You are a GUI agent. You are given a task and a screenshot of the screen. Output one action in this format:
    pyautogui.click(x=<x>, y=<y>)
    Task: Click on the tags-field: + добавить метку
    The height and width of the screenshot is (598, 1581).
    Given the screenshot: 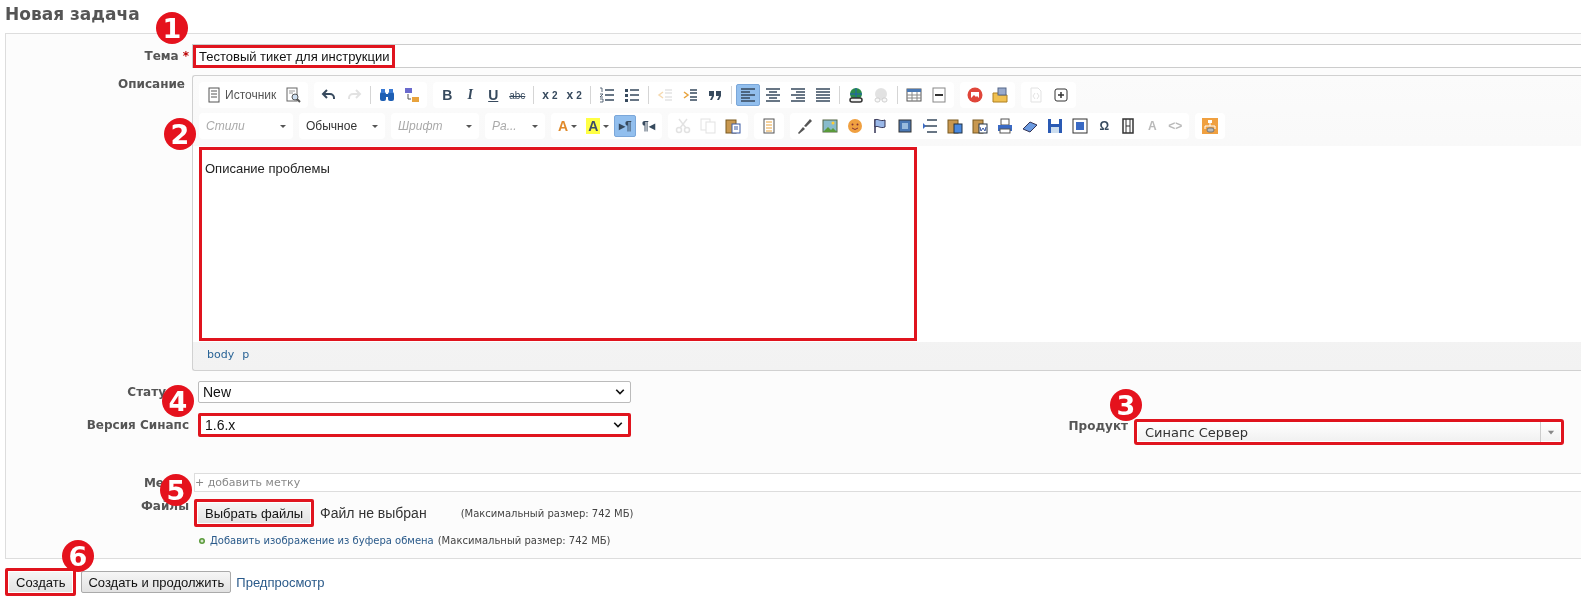 What is the action you would take?
    pyautogui.click(x=887, y=482)
    